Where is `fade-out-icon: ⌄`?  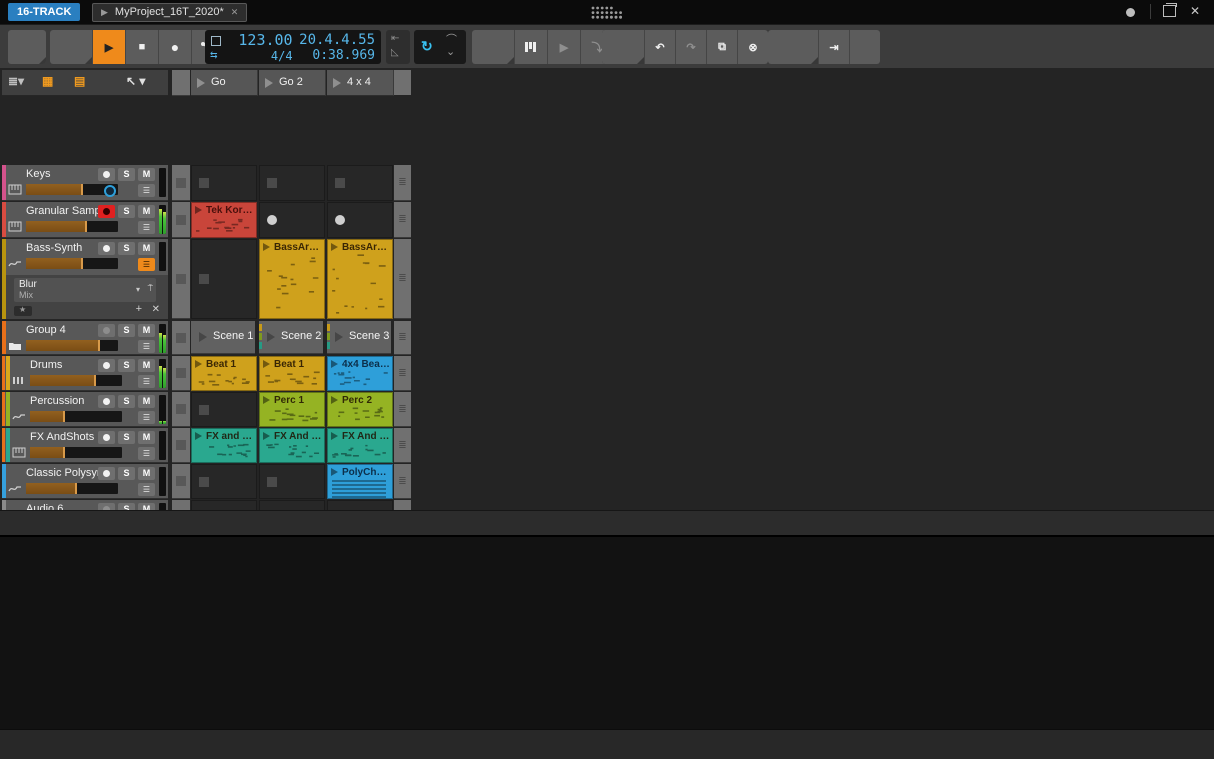
fade-out-icon: ⌄ is located at coordinates (450, 51).